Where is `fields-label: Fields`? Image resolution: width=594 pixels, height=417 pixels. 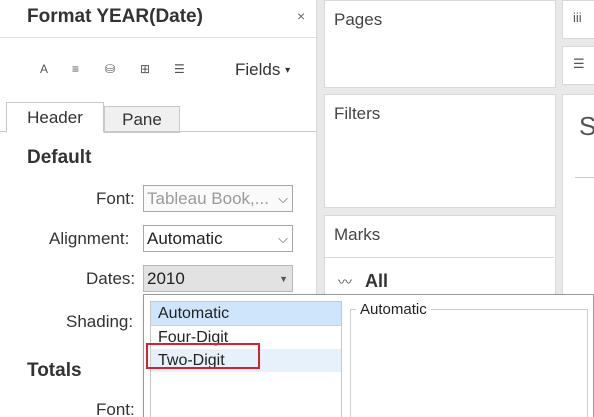 fields-label: Fields is located at coordinates (258, 69).